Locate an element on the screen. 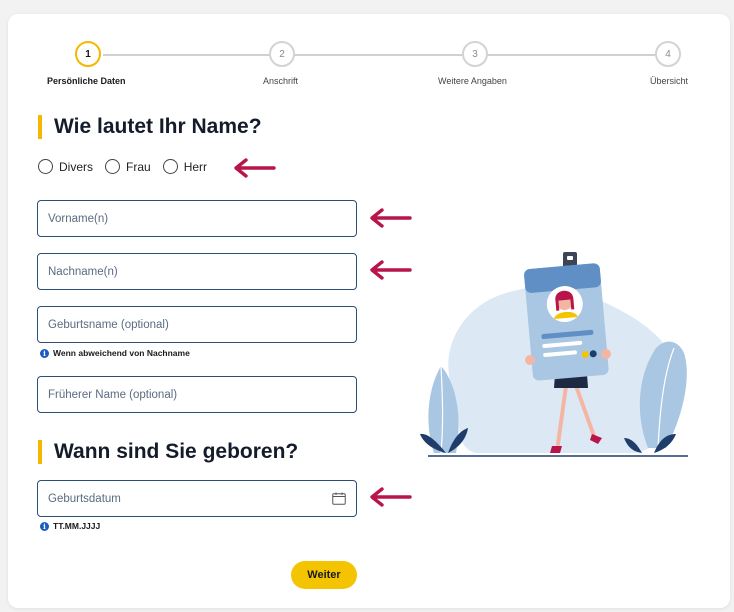  birthdate-input is located at coordinates (190, 498).